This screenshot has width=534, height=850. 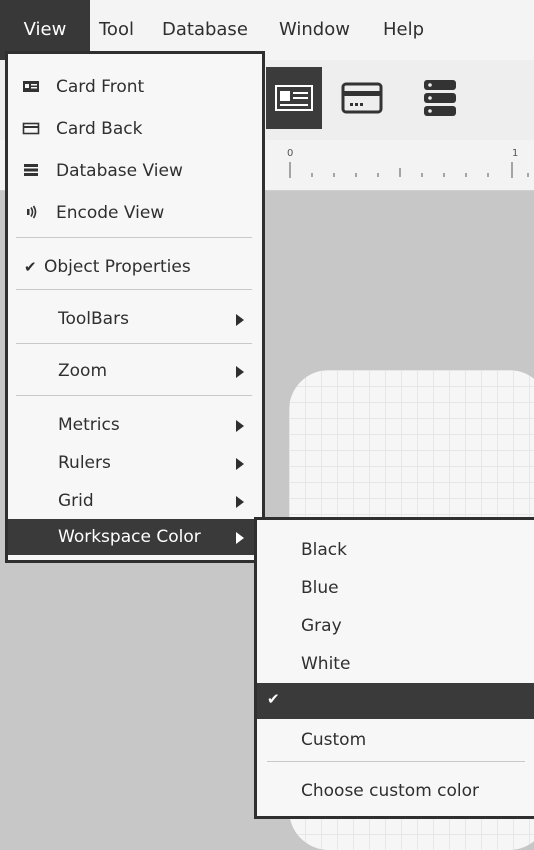 I want to click on color-option-gray: Gray, so click(x=395, y=626).